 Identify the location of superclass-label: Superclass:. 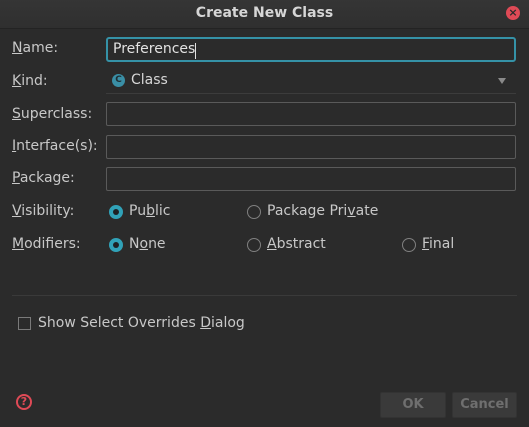
(52, 114).